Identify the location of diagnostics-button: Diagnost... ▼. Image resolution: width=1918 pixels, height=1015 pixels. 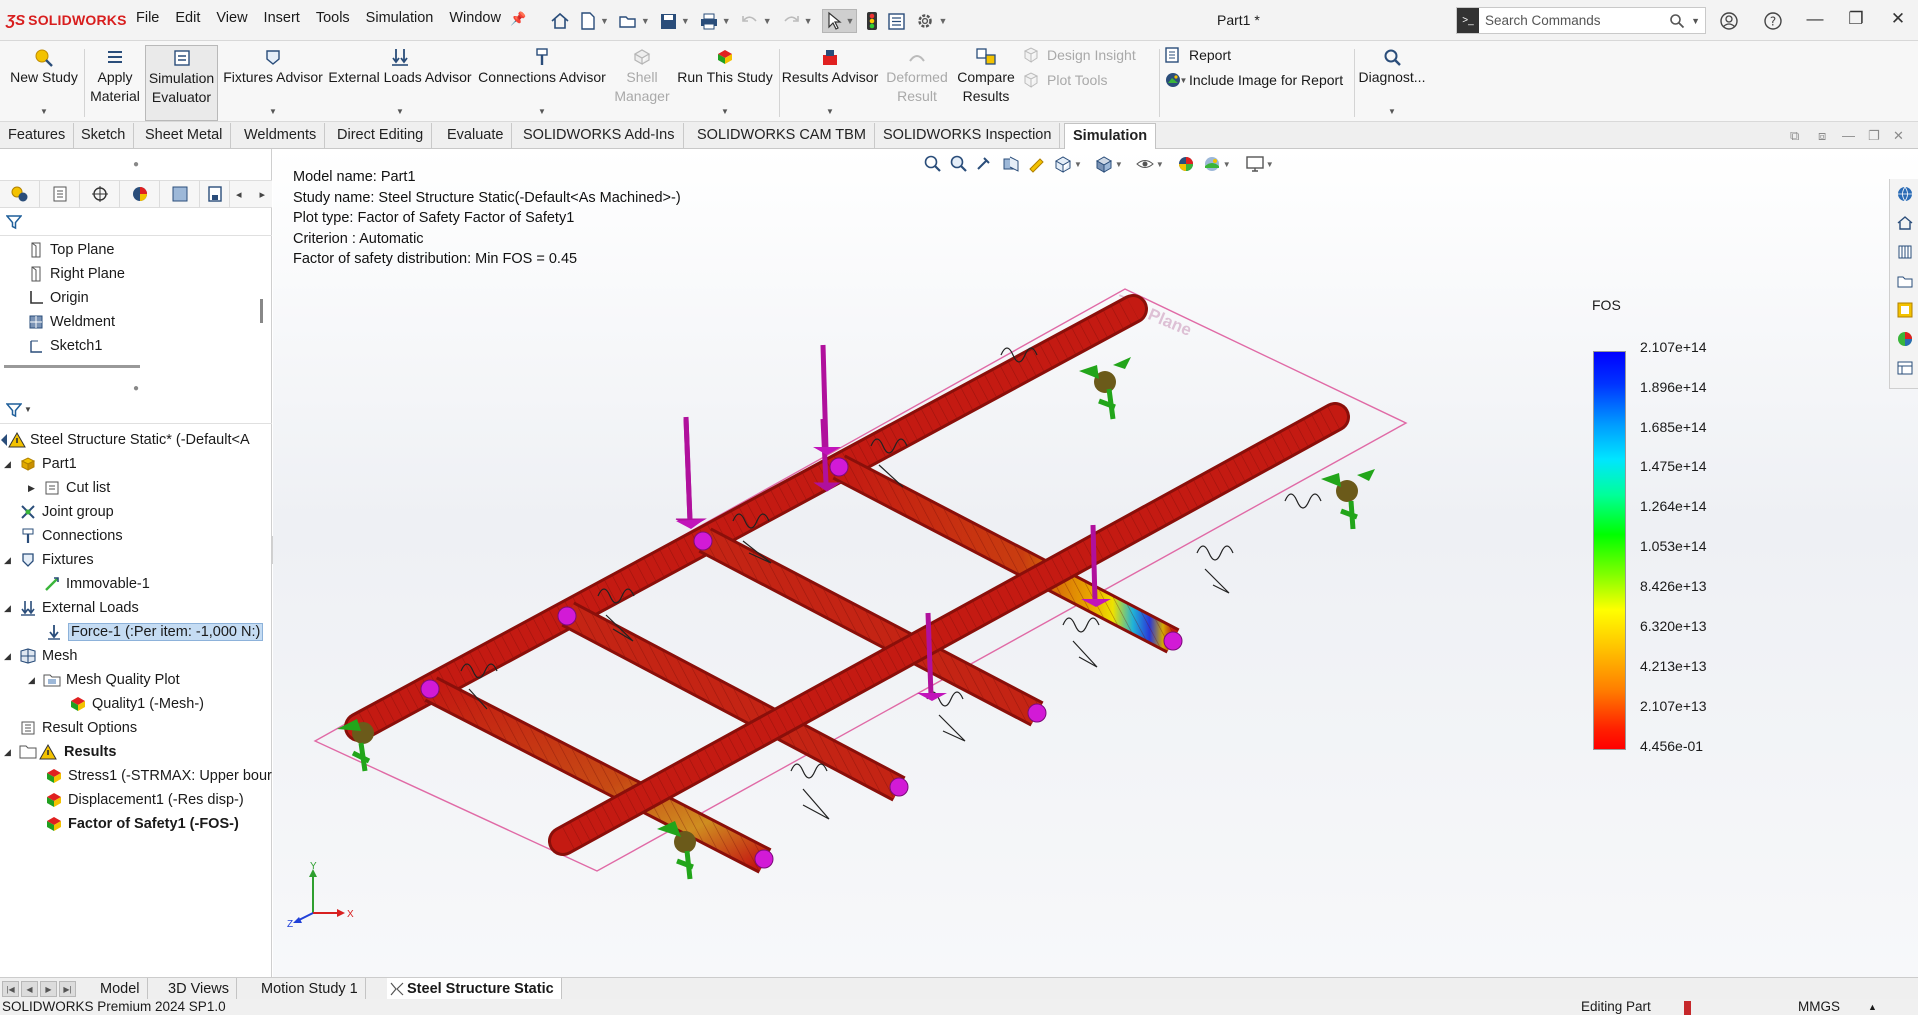
(1392, 83).